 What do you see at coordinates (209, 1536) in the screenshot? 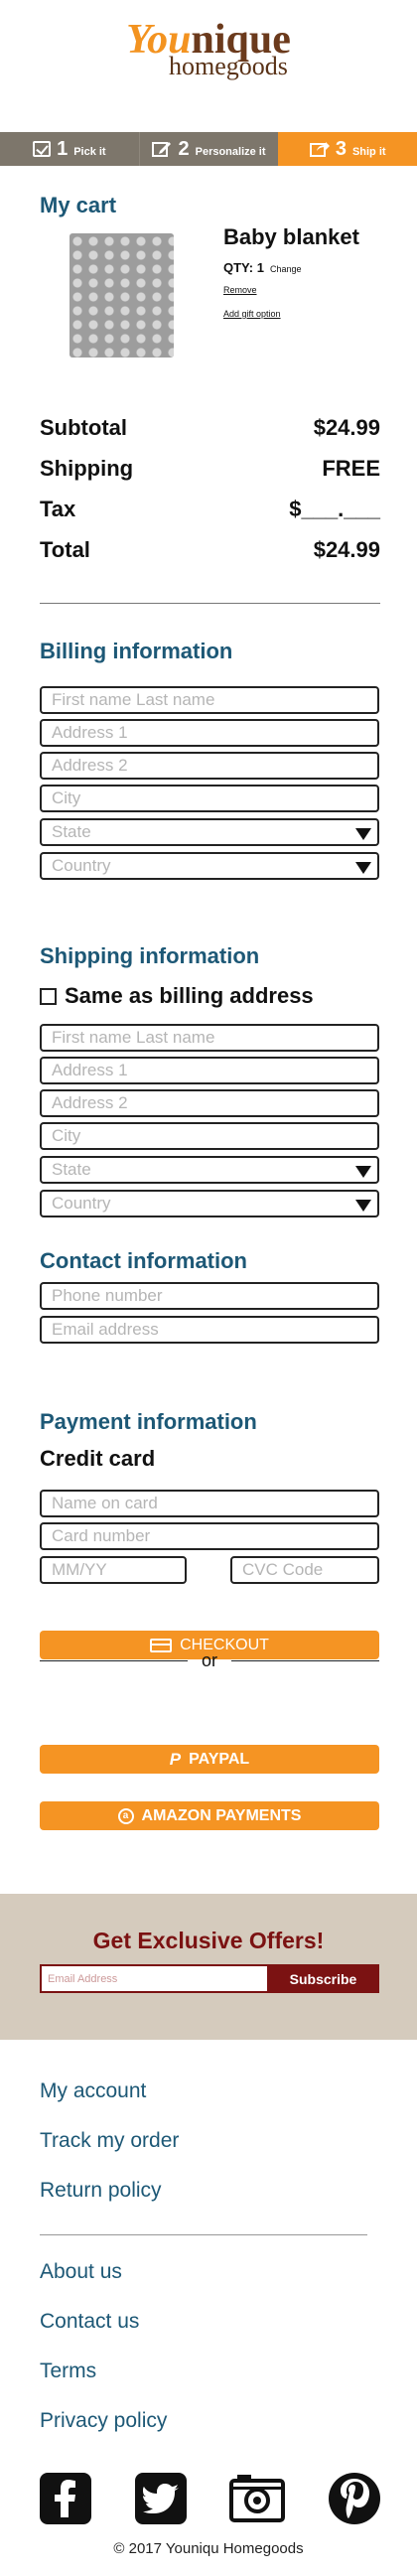
I see `card-number-input: Card number` at bounding box center [209, 1536].